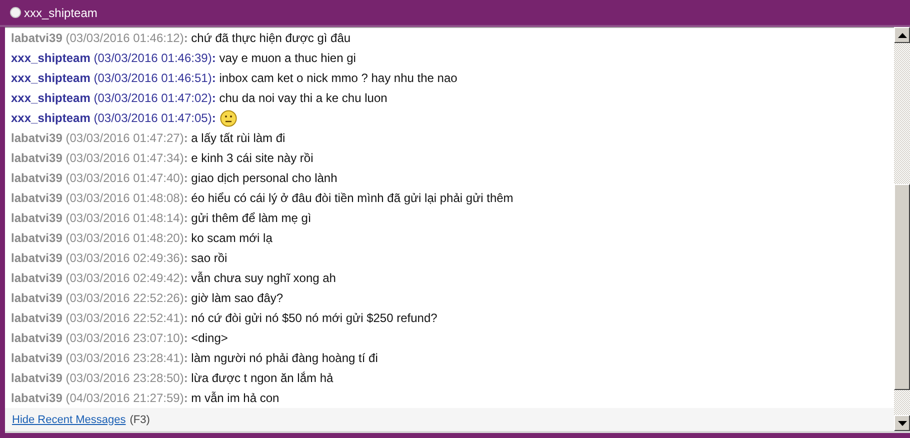 This screenshot has width=910, height=438. I want to click on scroll-thumb, so click(902, 287).